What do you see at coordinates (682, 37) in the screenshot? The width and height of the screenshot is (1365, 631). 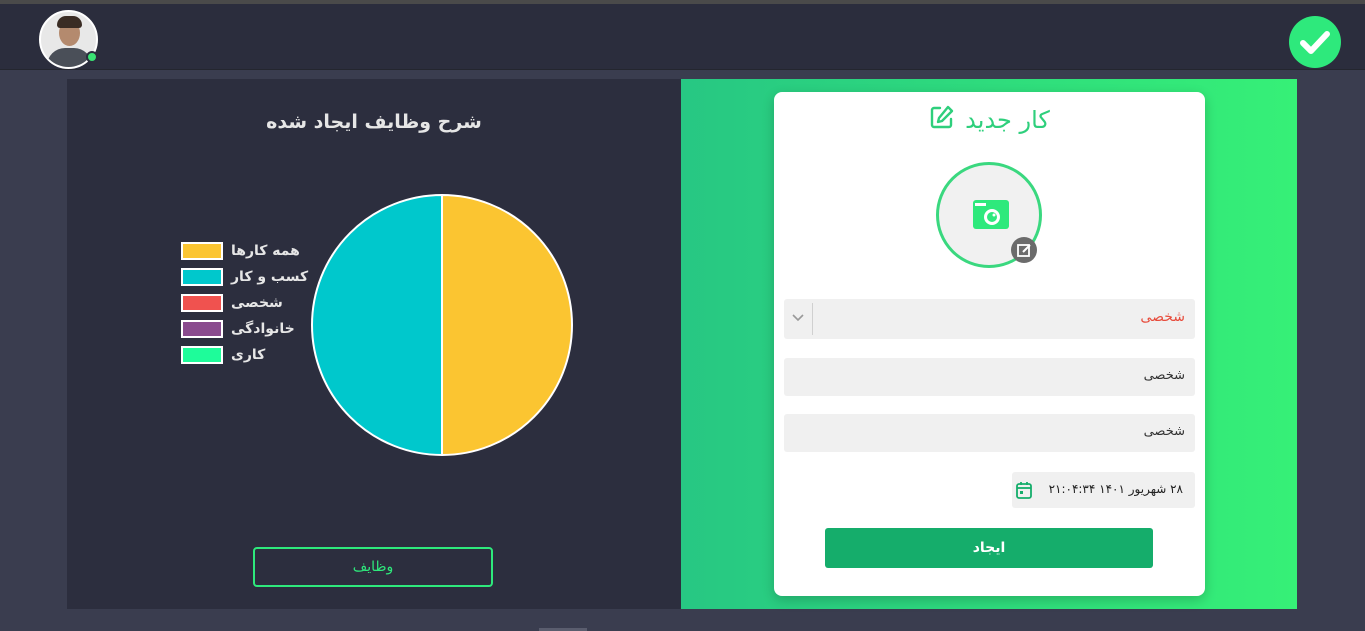 I see `top-header` at bounding box center [682, 37].